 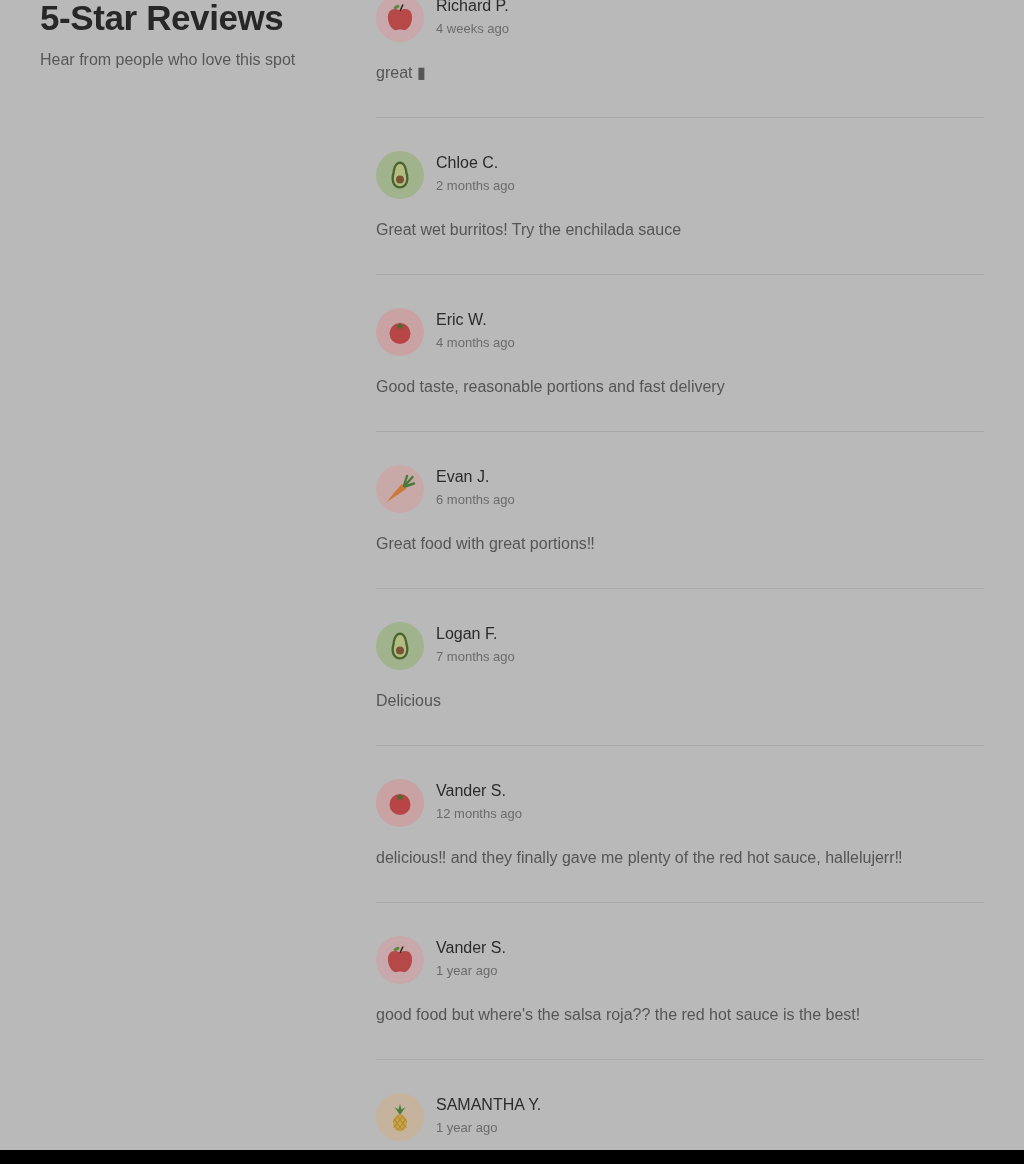 What do you see at coordinates (463, 477) in the screenshot?
I see `reviewer-name: Evan J.` at bounding box center [463, 477].